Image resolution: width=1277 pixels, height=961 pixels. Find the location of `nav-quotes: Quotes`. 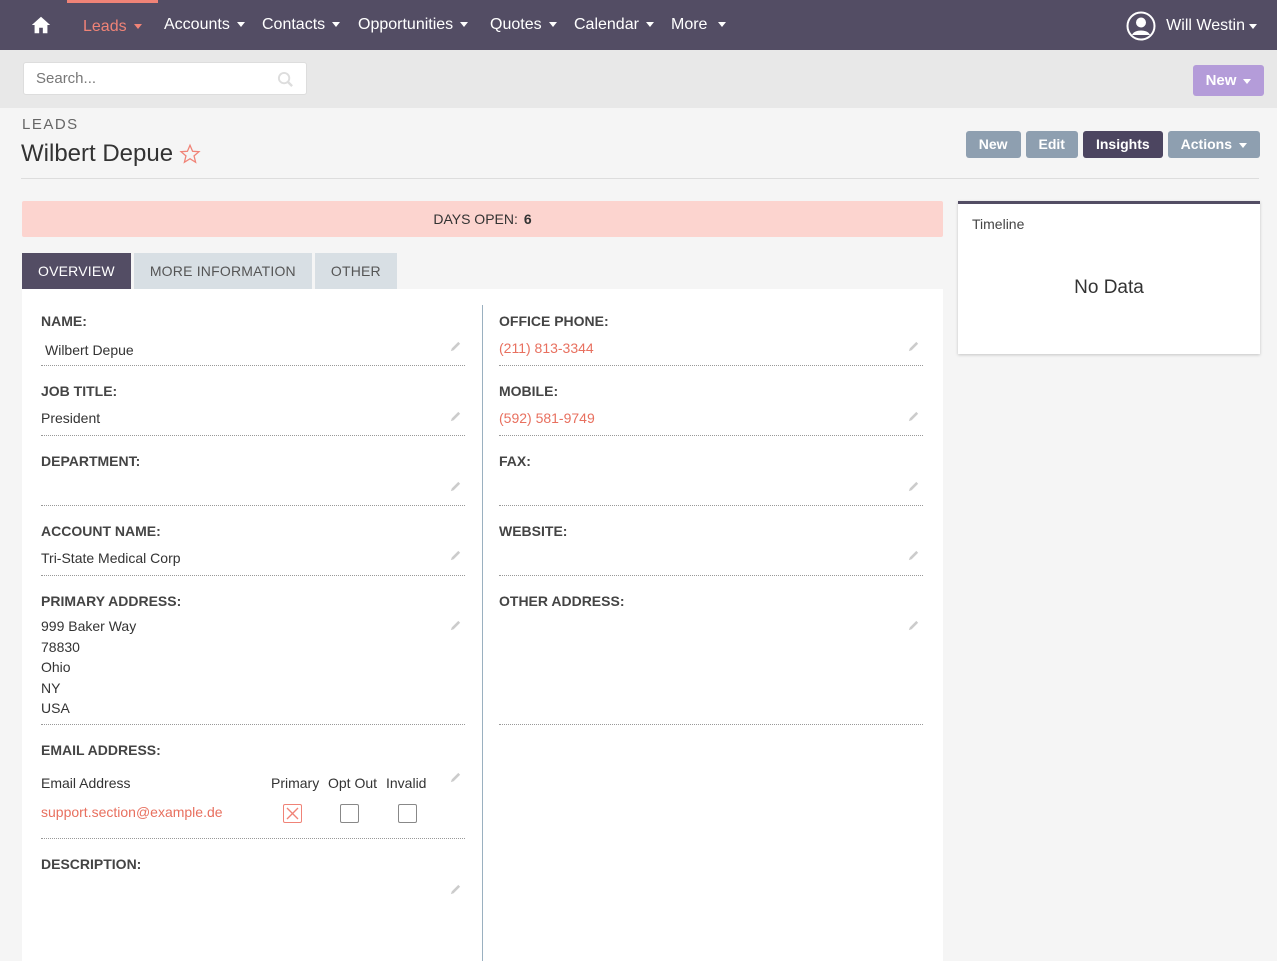

nav-quotes: Quotes is located at coordinates (523, 25).